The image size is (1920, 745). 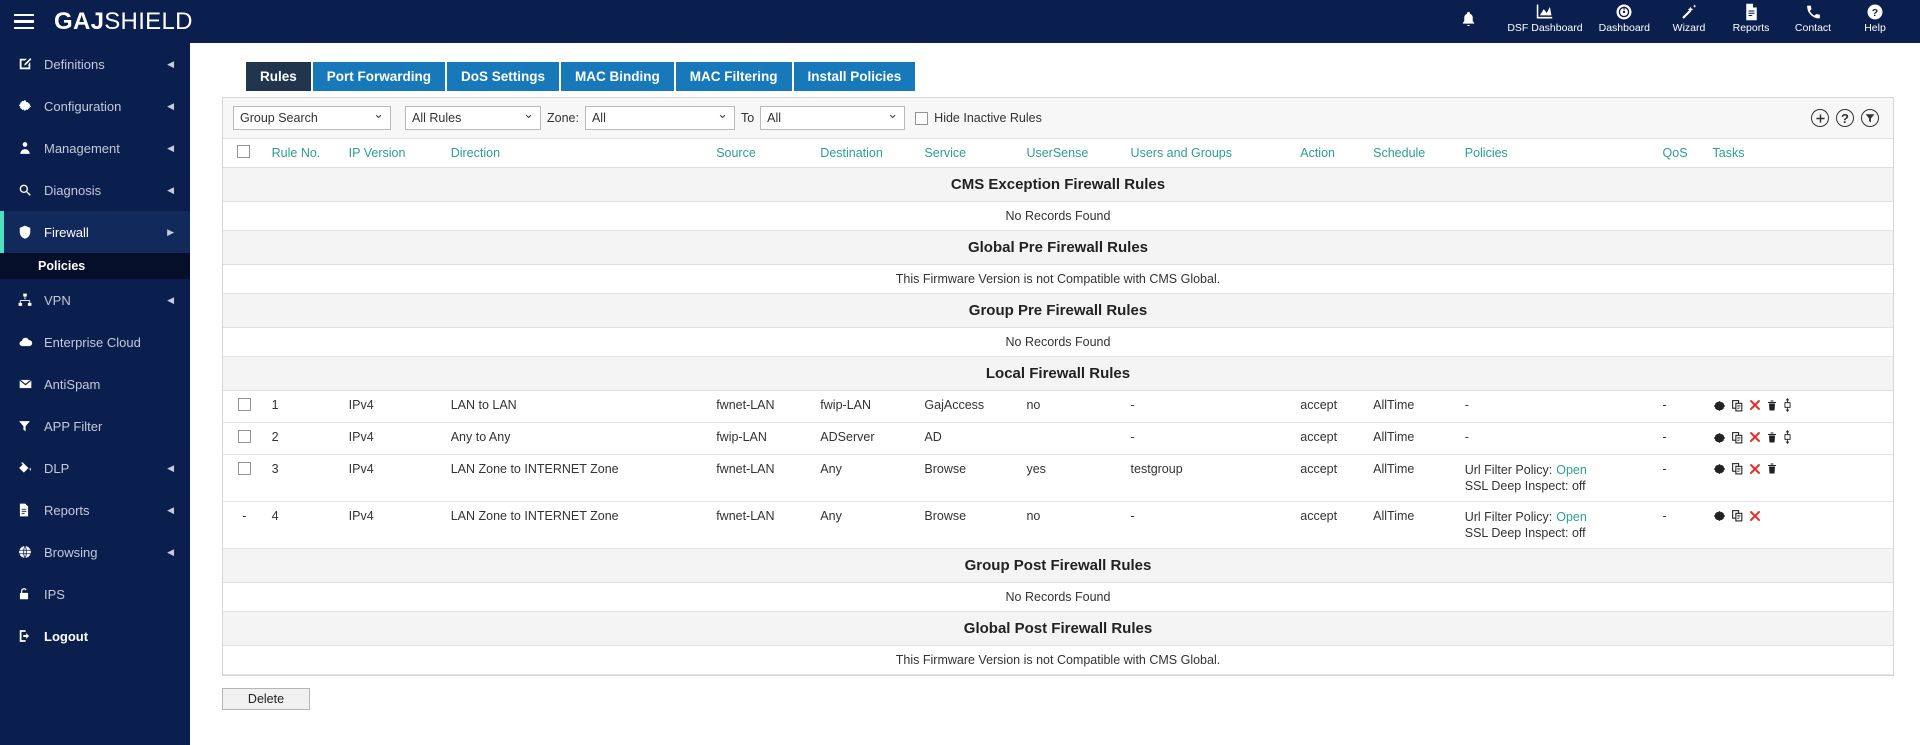 What do you see at coordinates (95, 64) in the screenshot?
I see `sidebar-item-definitions: Definitions ◀` at bounding box center [95, 64].